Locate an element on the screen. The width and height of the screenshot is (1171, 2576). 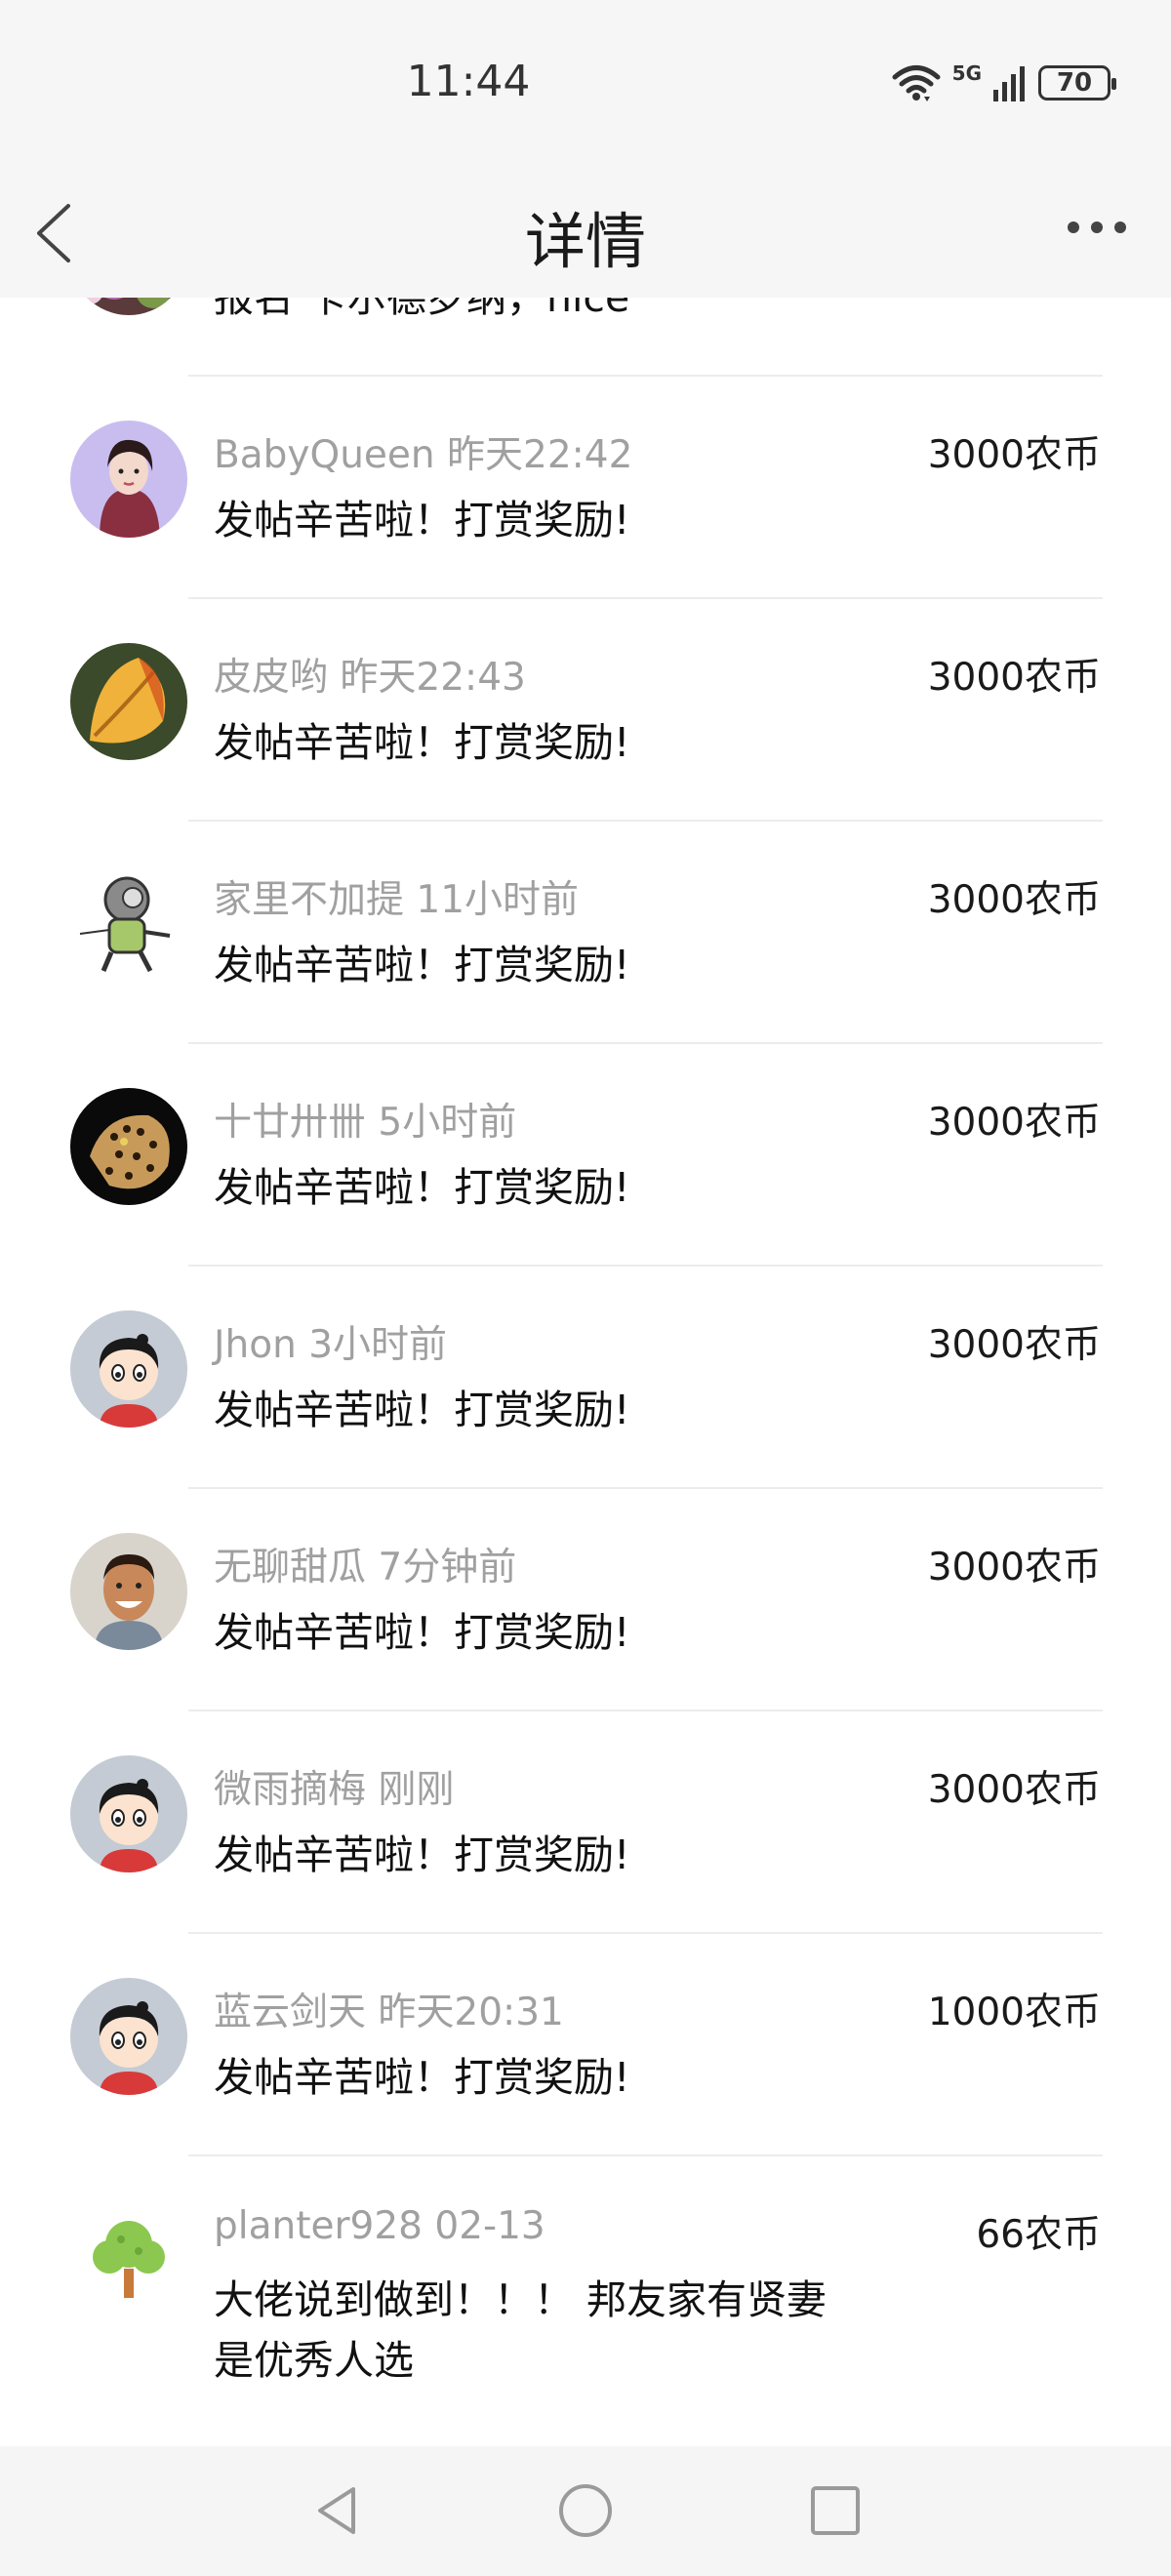
reward-user-meta: 家里不加提 11小时前 is located at coordinates (396, 896).